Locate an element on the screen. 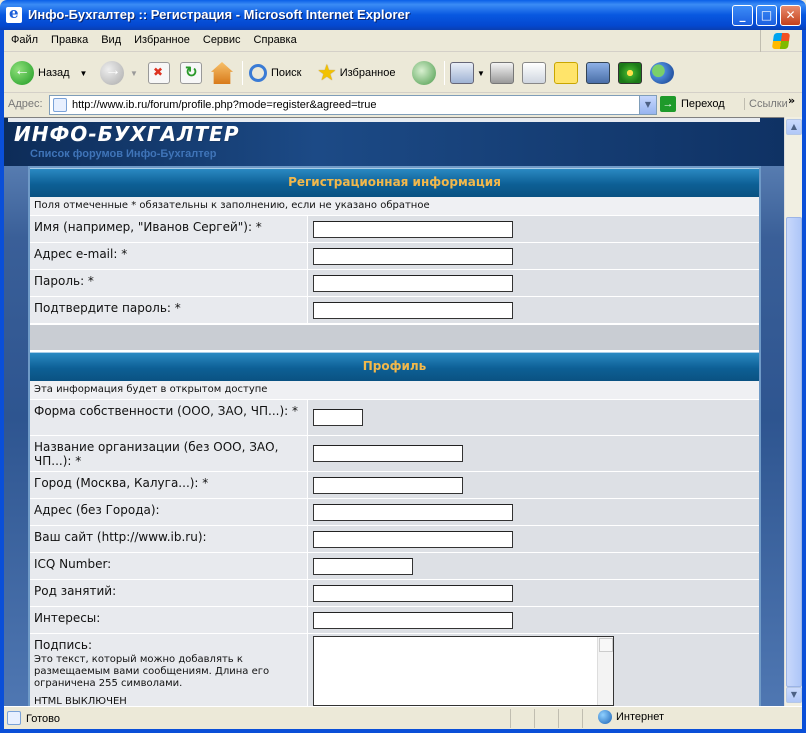 This screenshot has height=733, width=806. research-button is located at coordinates (598, 73).